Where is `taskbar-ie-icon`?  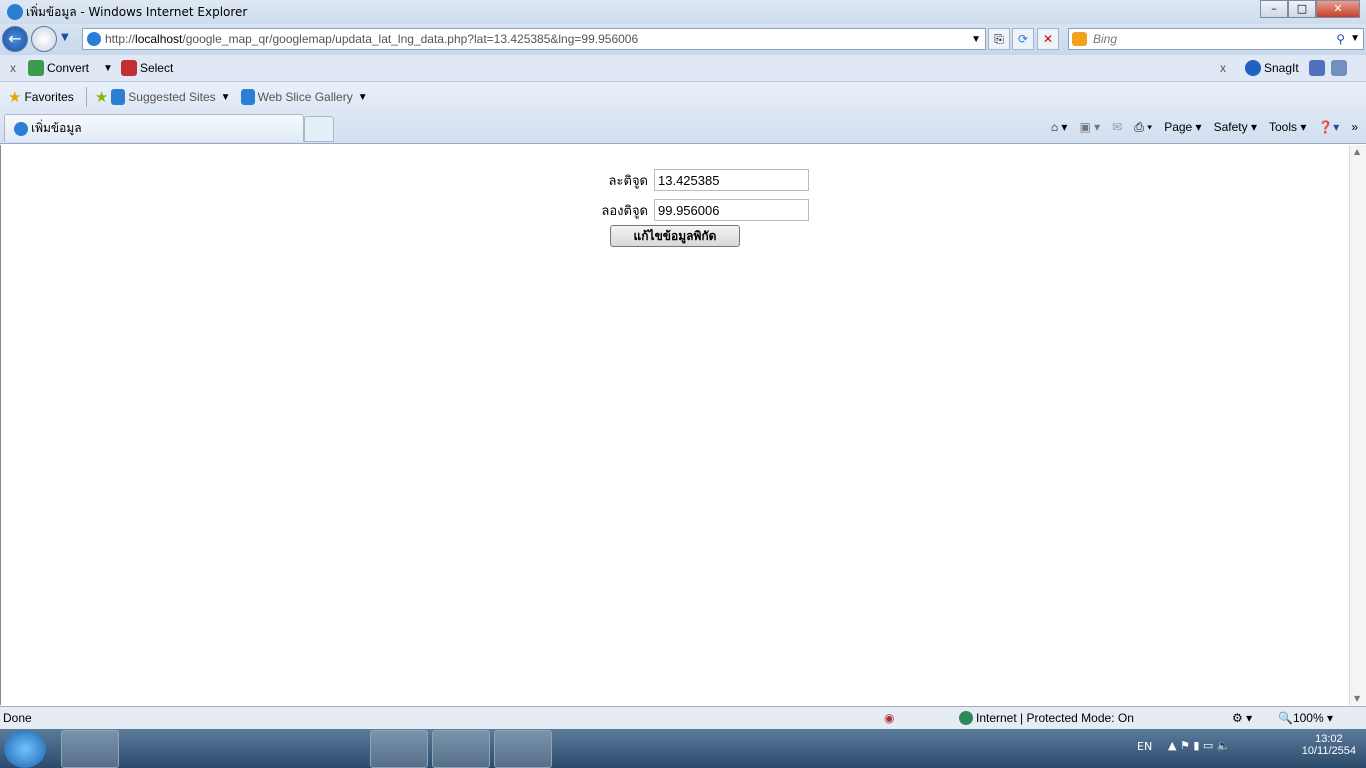 taskbar-ie-icon is located at coordinates (90, 749).